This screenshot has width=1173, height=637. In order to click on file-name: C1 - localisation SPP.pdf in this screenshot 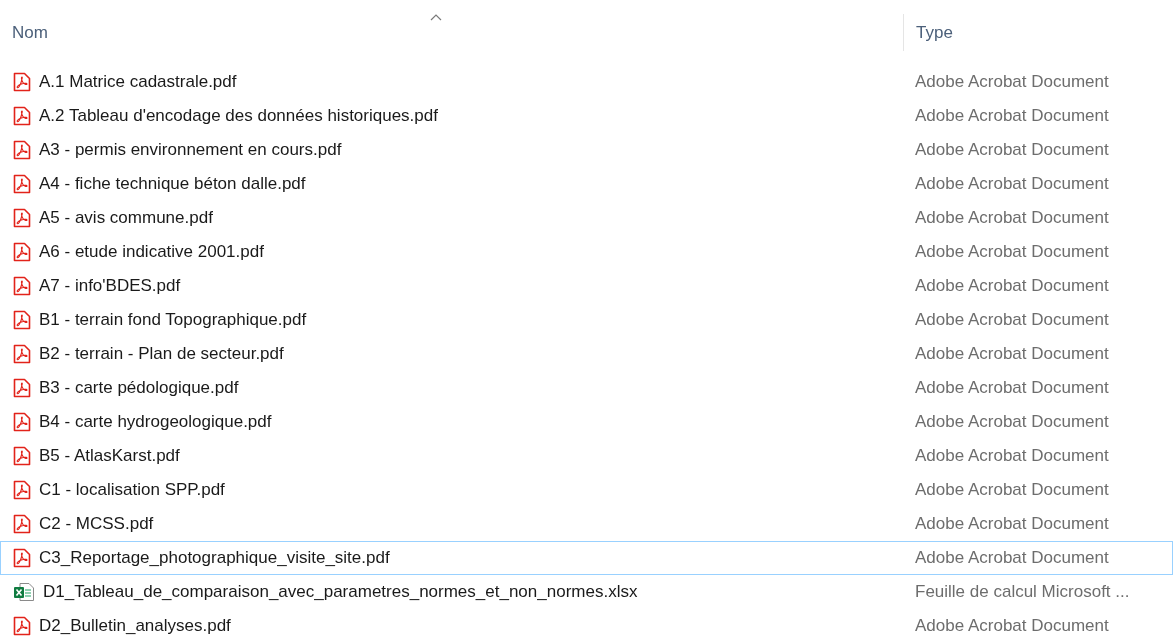, I will do `click(132, 490)`.